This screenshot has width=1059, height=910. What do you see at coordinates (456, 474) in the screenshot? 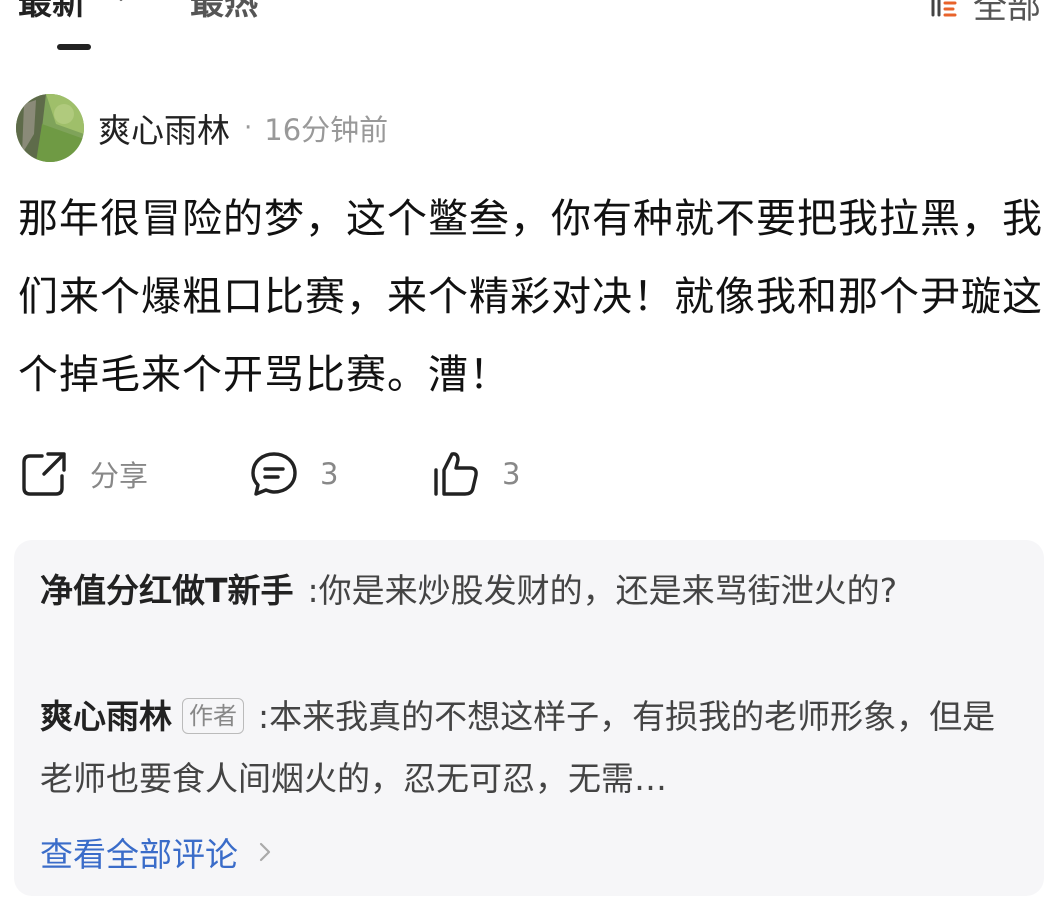
I see `like-icon` at bounding box center [456, 474].